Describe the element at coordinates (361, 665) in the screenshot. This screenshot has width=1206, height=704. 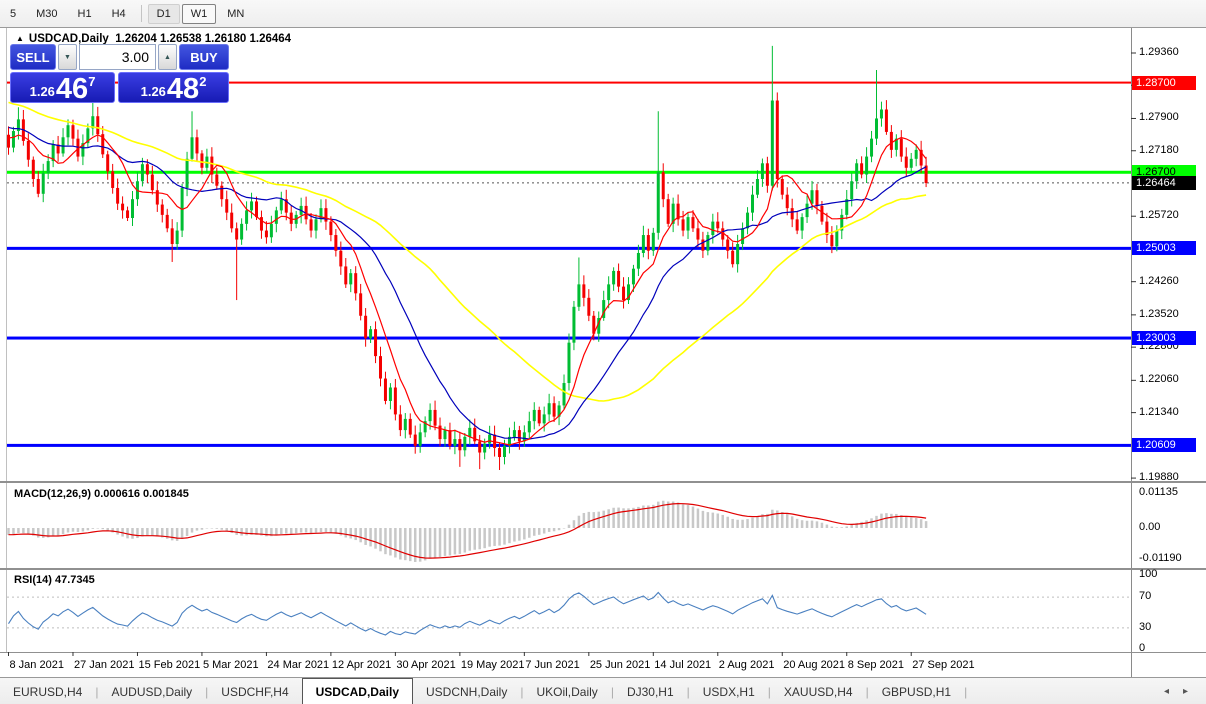
I see `date-tick-label: 12 Apr 2021` at that location.